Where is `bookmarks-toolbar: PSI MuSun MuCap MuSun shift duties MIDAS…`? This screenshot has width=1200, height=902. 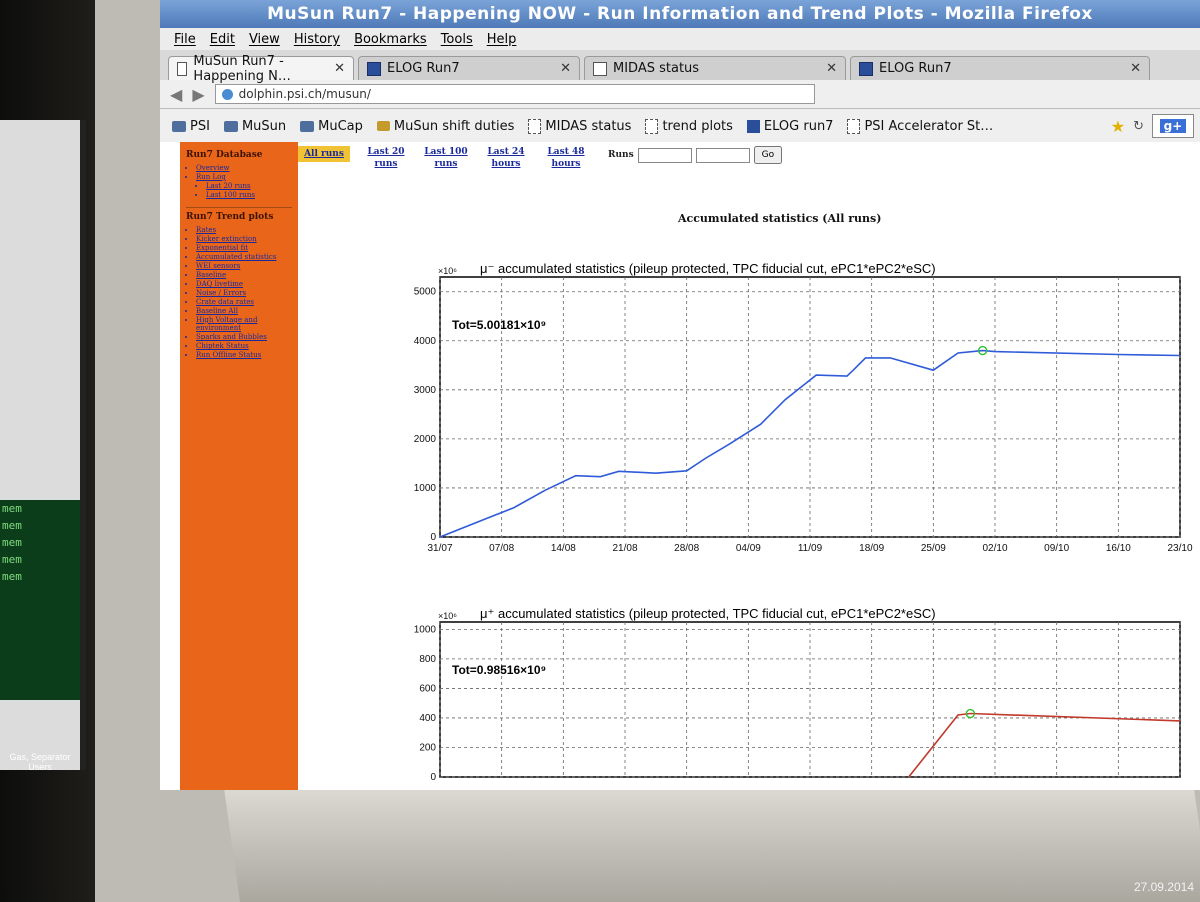
bookmarks-toolbar: PSI MuSun MuCap MuSun shift duties MIDAS… is located at coordinates (680, 126).